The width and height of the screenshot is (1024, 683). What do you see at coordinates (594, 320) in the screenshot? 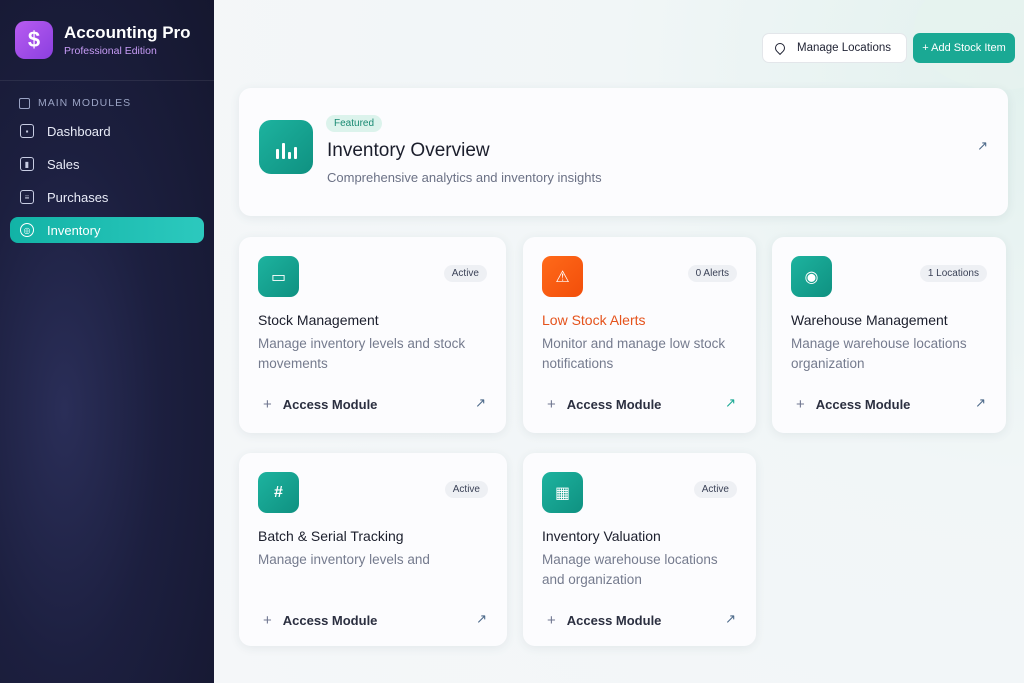
I see `module-title: Low Stock Alerts` at bounding box center [594, 320].